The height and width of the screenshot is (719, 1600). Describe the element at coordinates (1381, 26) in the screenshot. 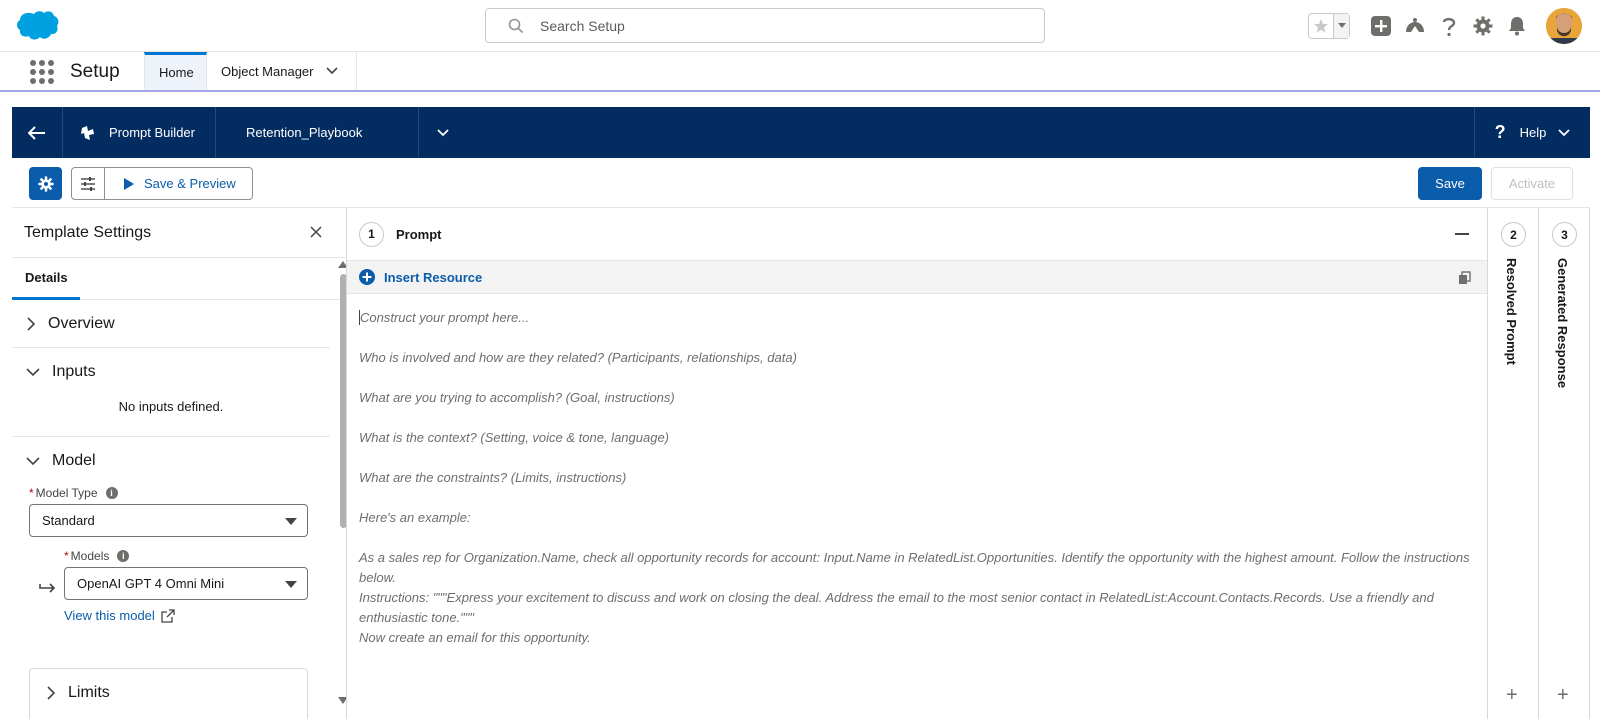

I see `add-icon` at that location.